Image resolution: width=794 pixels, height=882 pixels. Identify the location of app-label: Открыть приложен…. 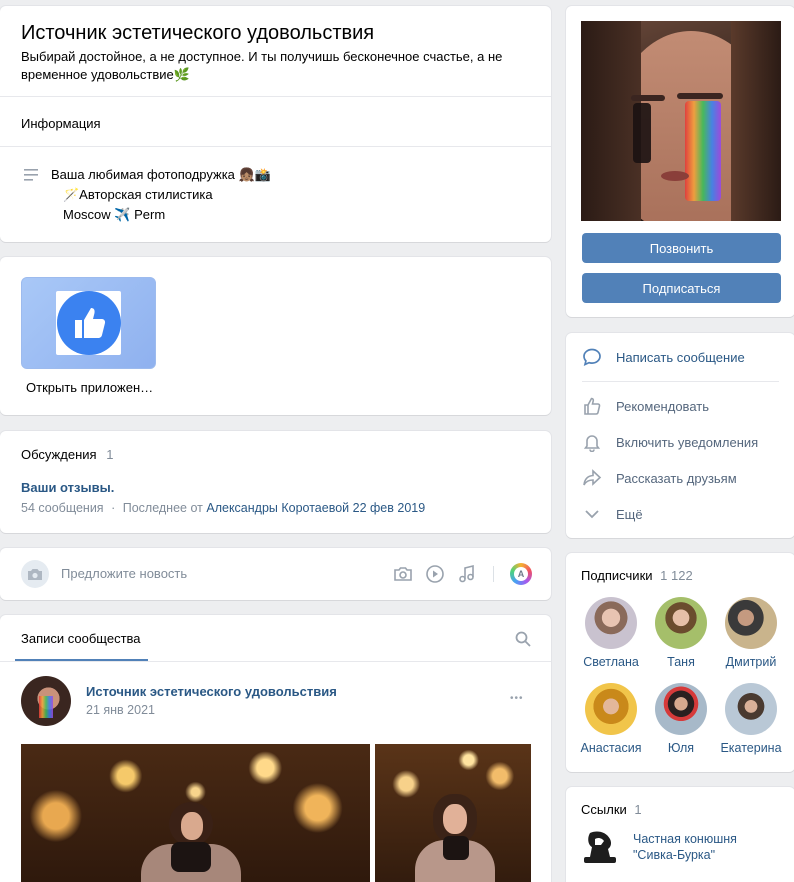
(89, 387).